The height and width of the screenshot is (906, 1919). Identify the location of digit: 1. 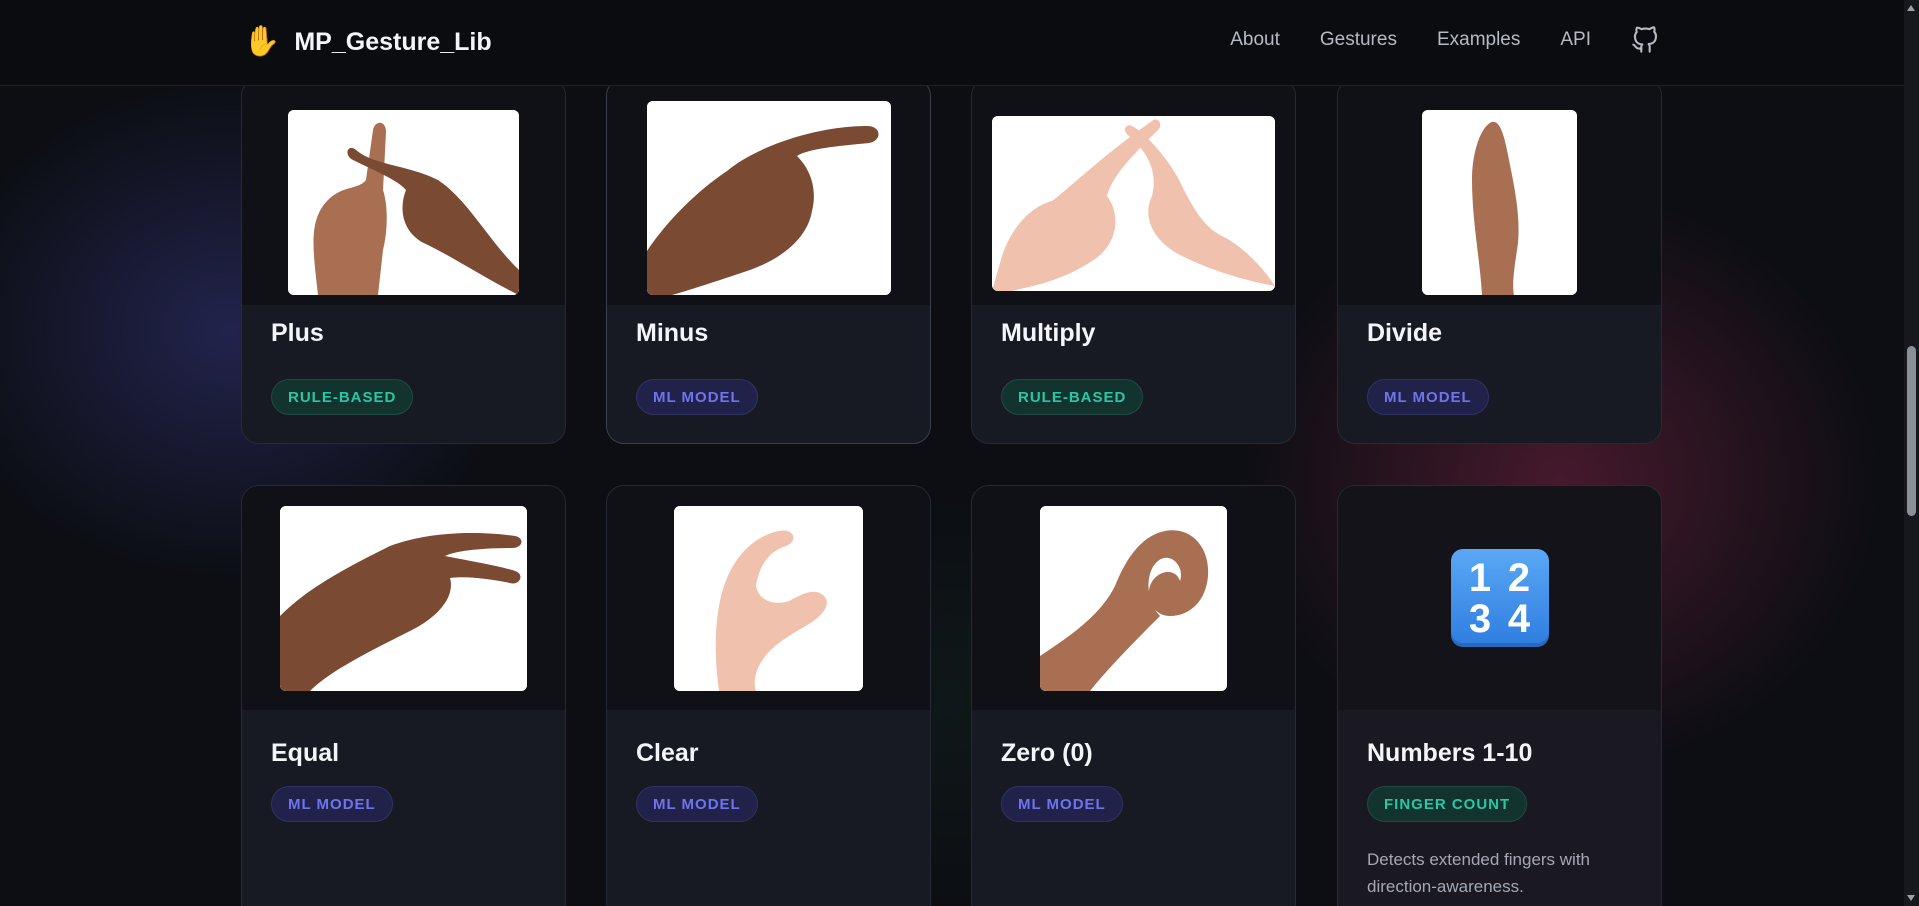
(1480, 577).